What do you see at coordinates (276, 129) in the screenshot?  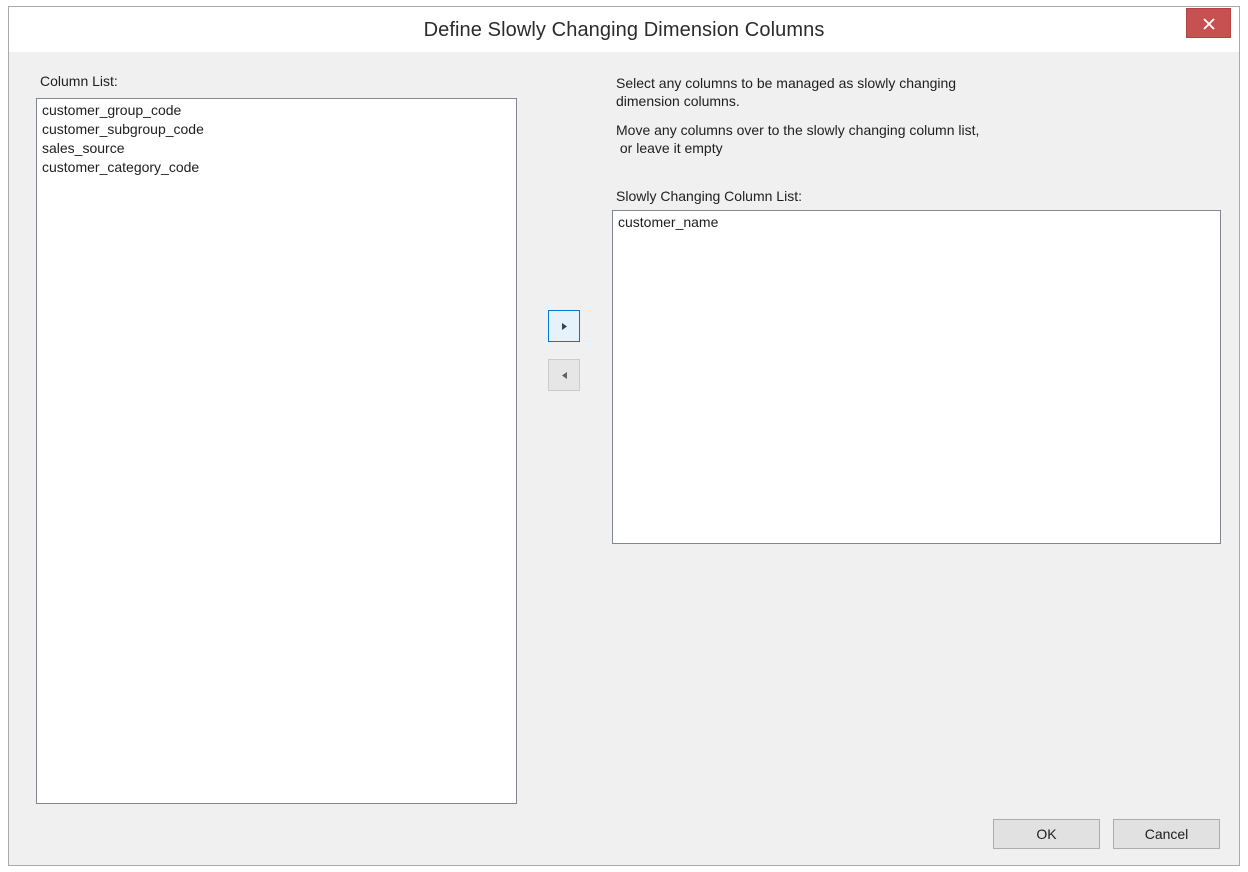 I see `list-item: customer_subgroup_code` at bounding box center [276, 129].